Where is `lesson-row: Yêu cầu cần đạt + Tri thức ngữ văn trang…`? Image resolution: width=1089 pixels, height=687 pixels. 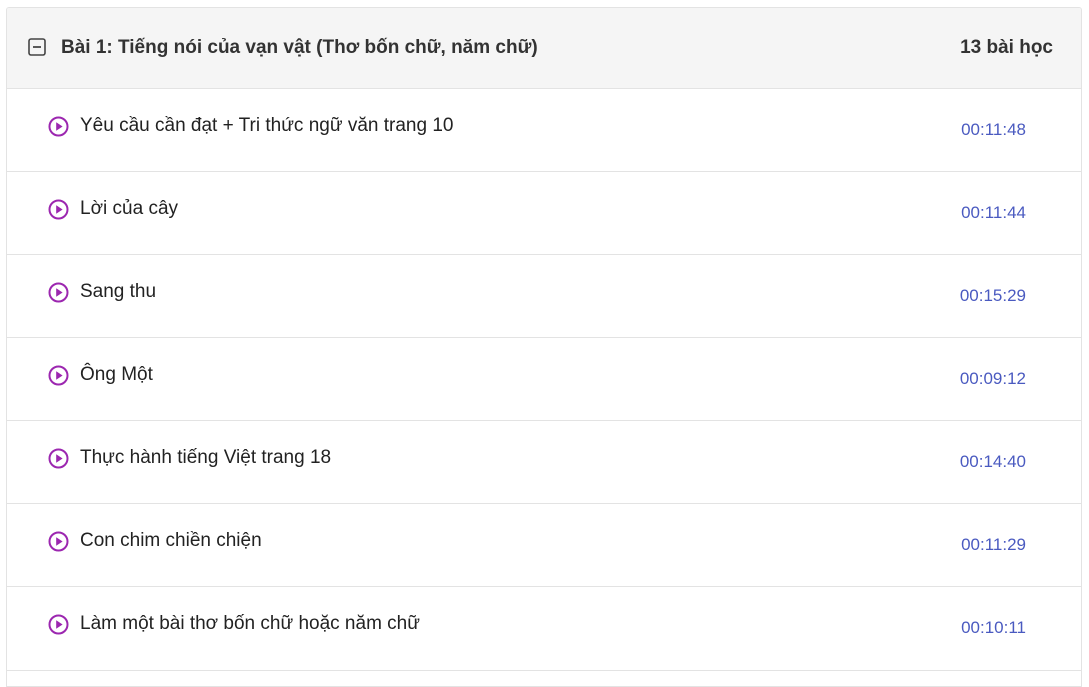 lesson-row: Yêu cầu cần đạt + Tri thức ngữ văn trang… is located at coordinates (544, 130).